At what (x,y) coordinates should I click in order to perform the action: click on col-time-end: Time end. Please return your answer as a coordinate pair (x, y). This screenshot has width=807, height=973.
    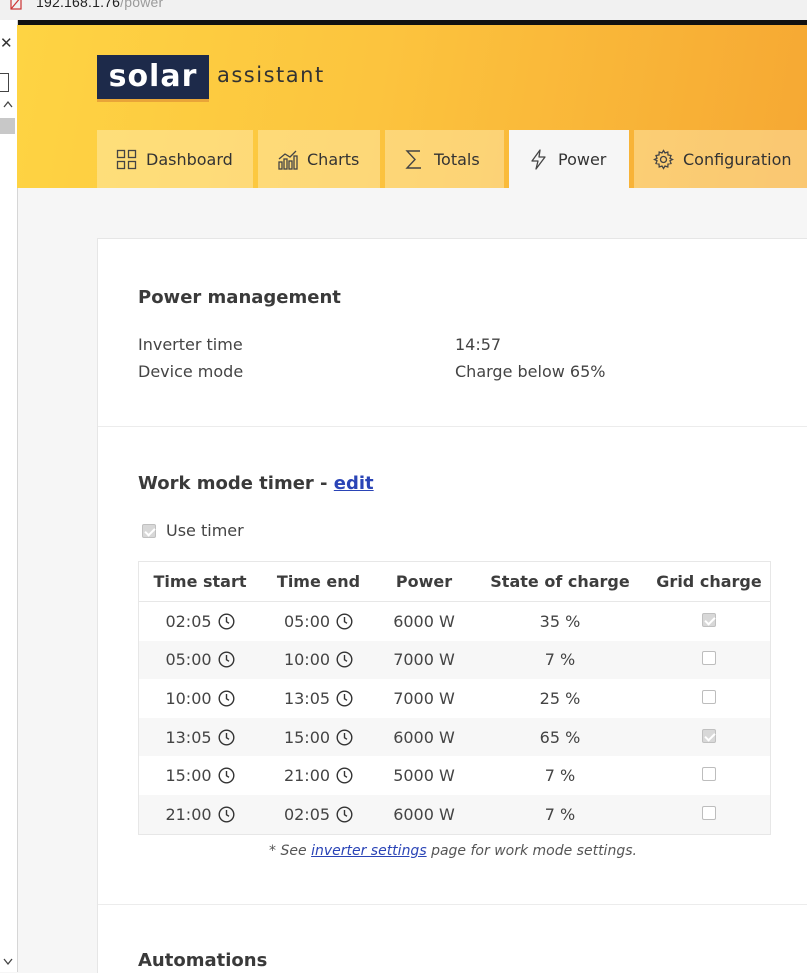
    Looking at the image, I should click on (318, 581).